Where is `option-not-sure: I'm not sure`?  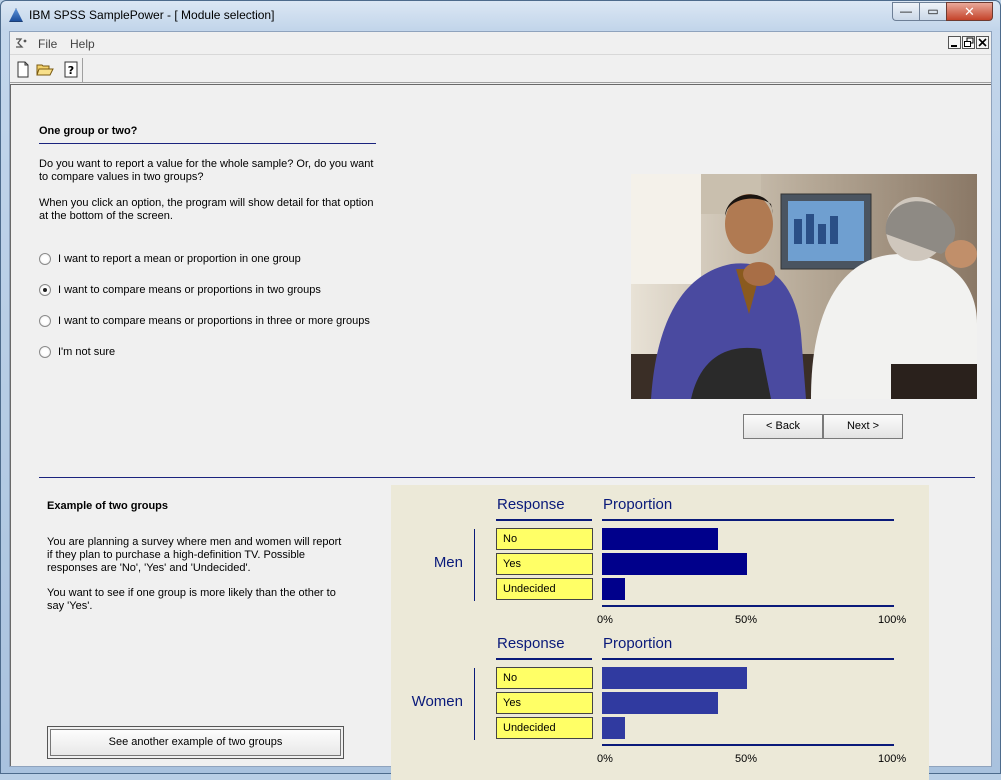
option-not-sure: I'm not sure is located at coordinates (77, 352).